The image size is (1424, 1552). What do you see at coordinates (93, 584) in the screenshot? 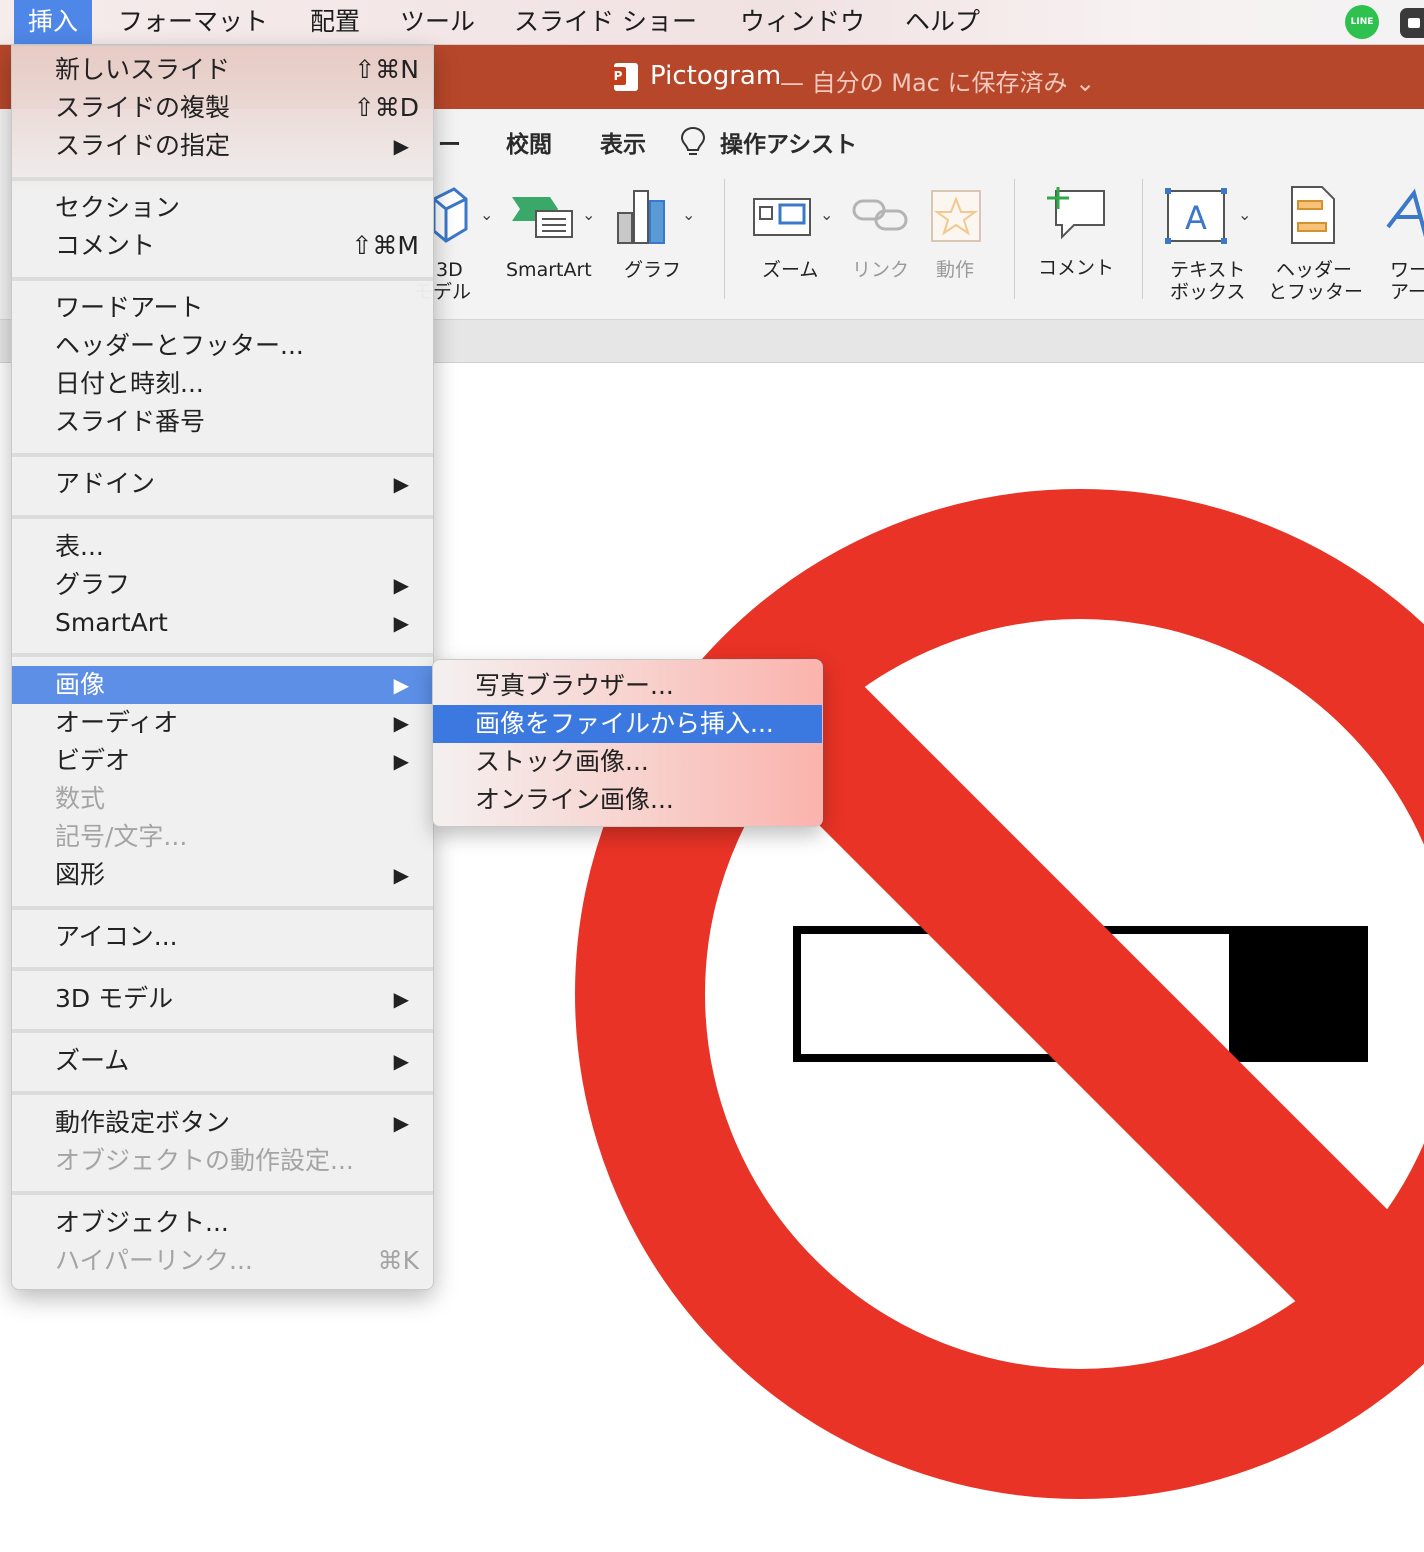
I see `menu-item-label: グラフ` at bounding box center [93, 584].